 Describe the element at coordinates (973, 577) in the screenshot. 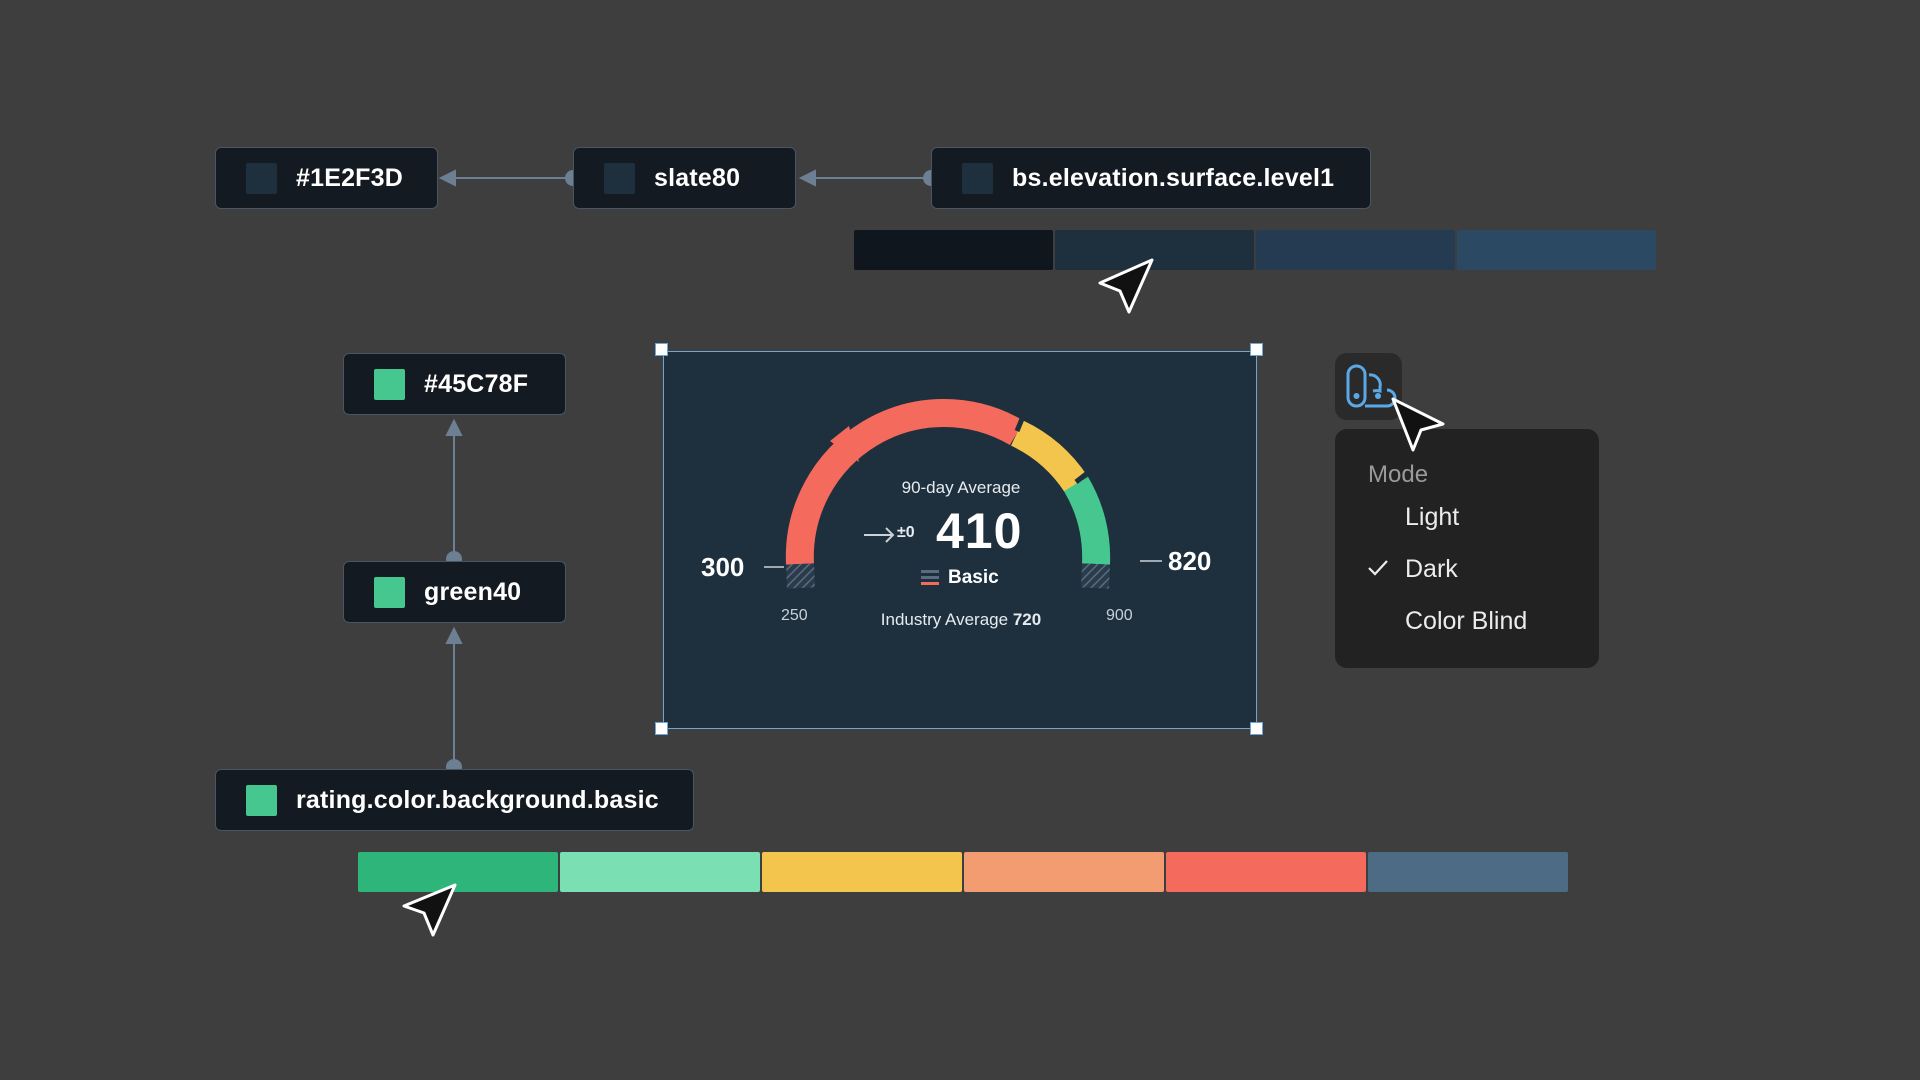

I see `gauge-rating: Basic` at that location.